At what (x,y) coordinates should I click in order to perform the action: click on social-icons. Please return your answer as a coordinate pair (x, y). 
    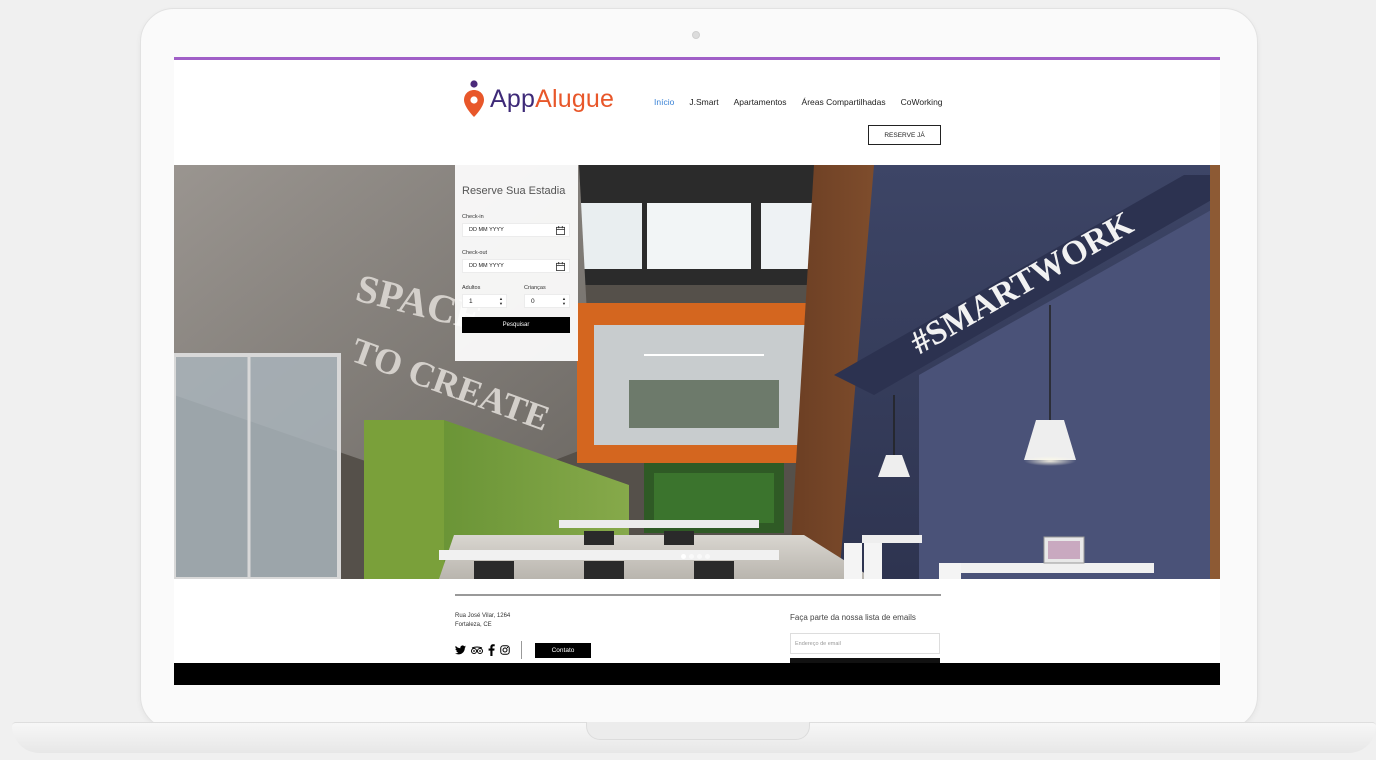
    Looking at the image, I should click on (482, 650).